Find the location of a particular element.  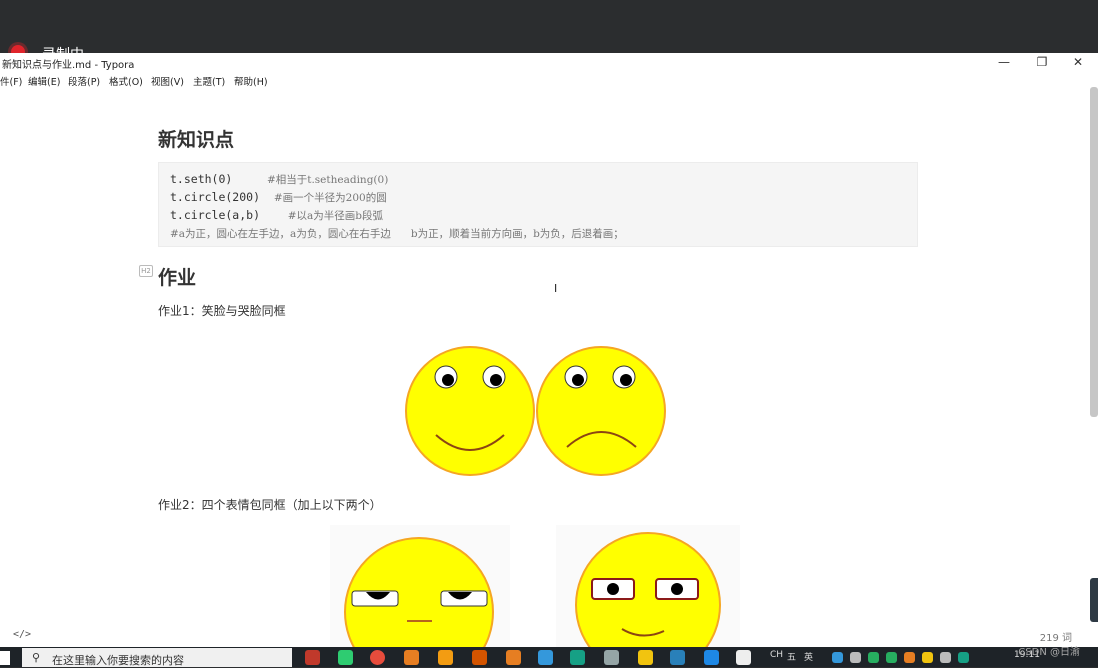

glasses-face is located at coordinates (648, 589).